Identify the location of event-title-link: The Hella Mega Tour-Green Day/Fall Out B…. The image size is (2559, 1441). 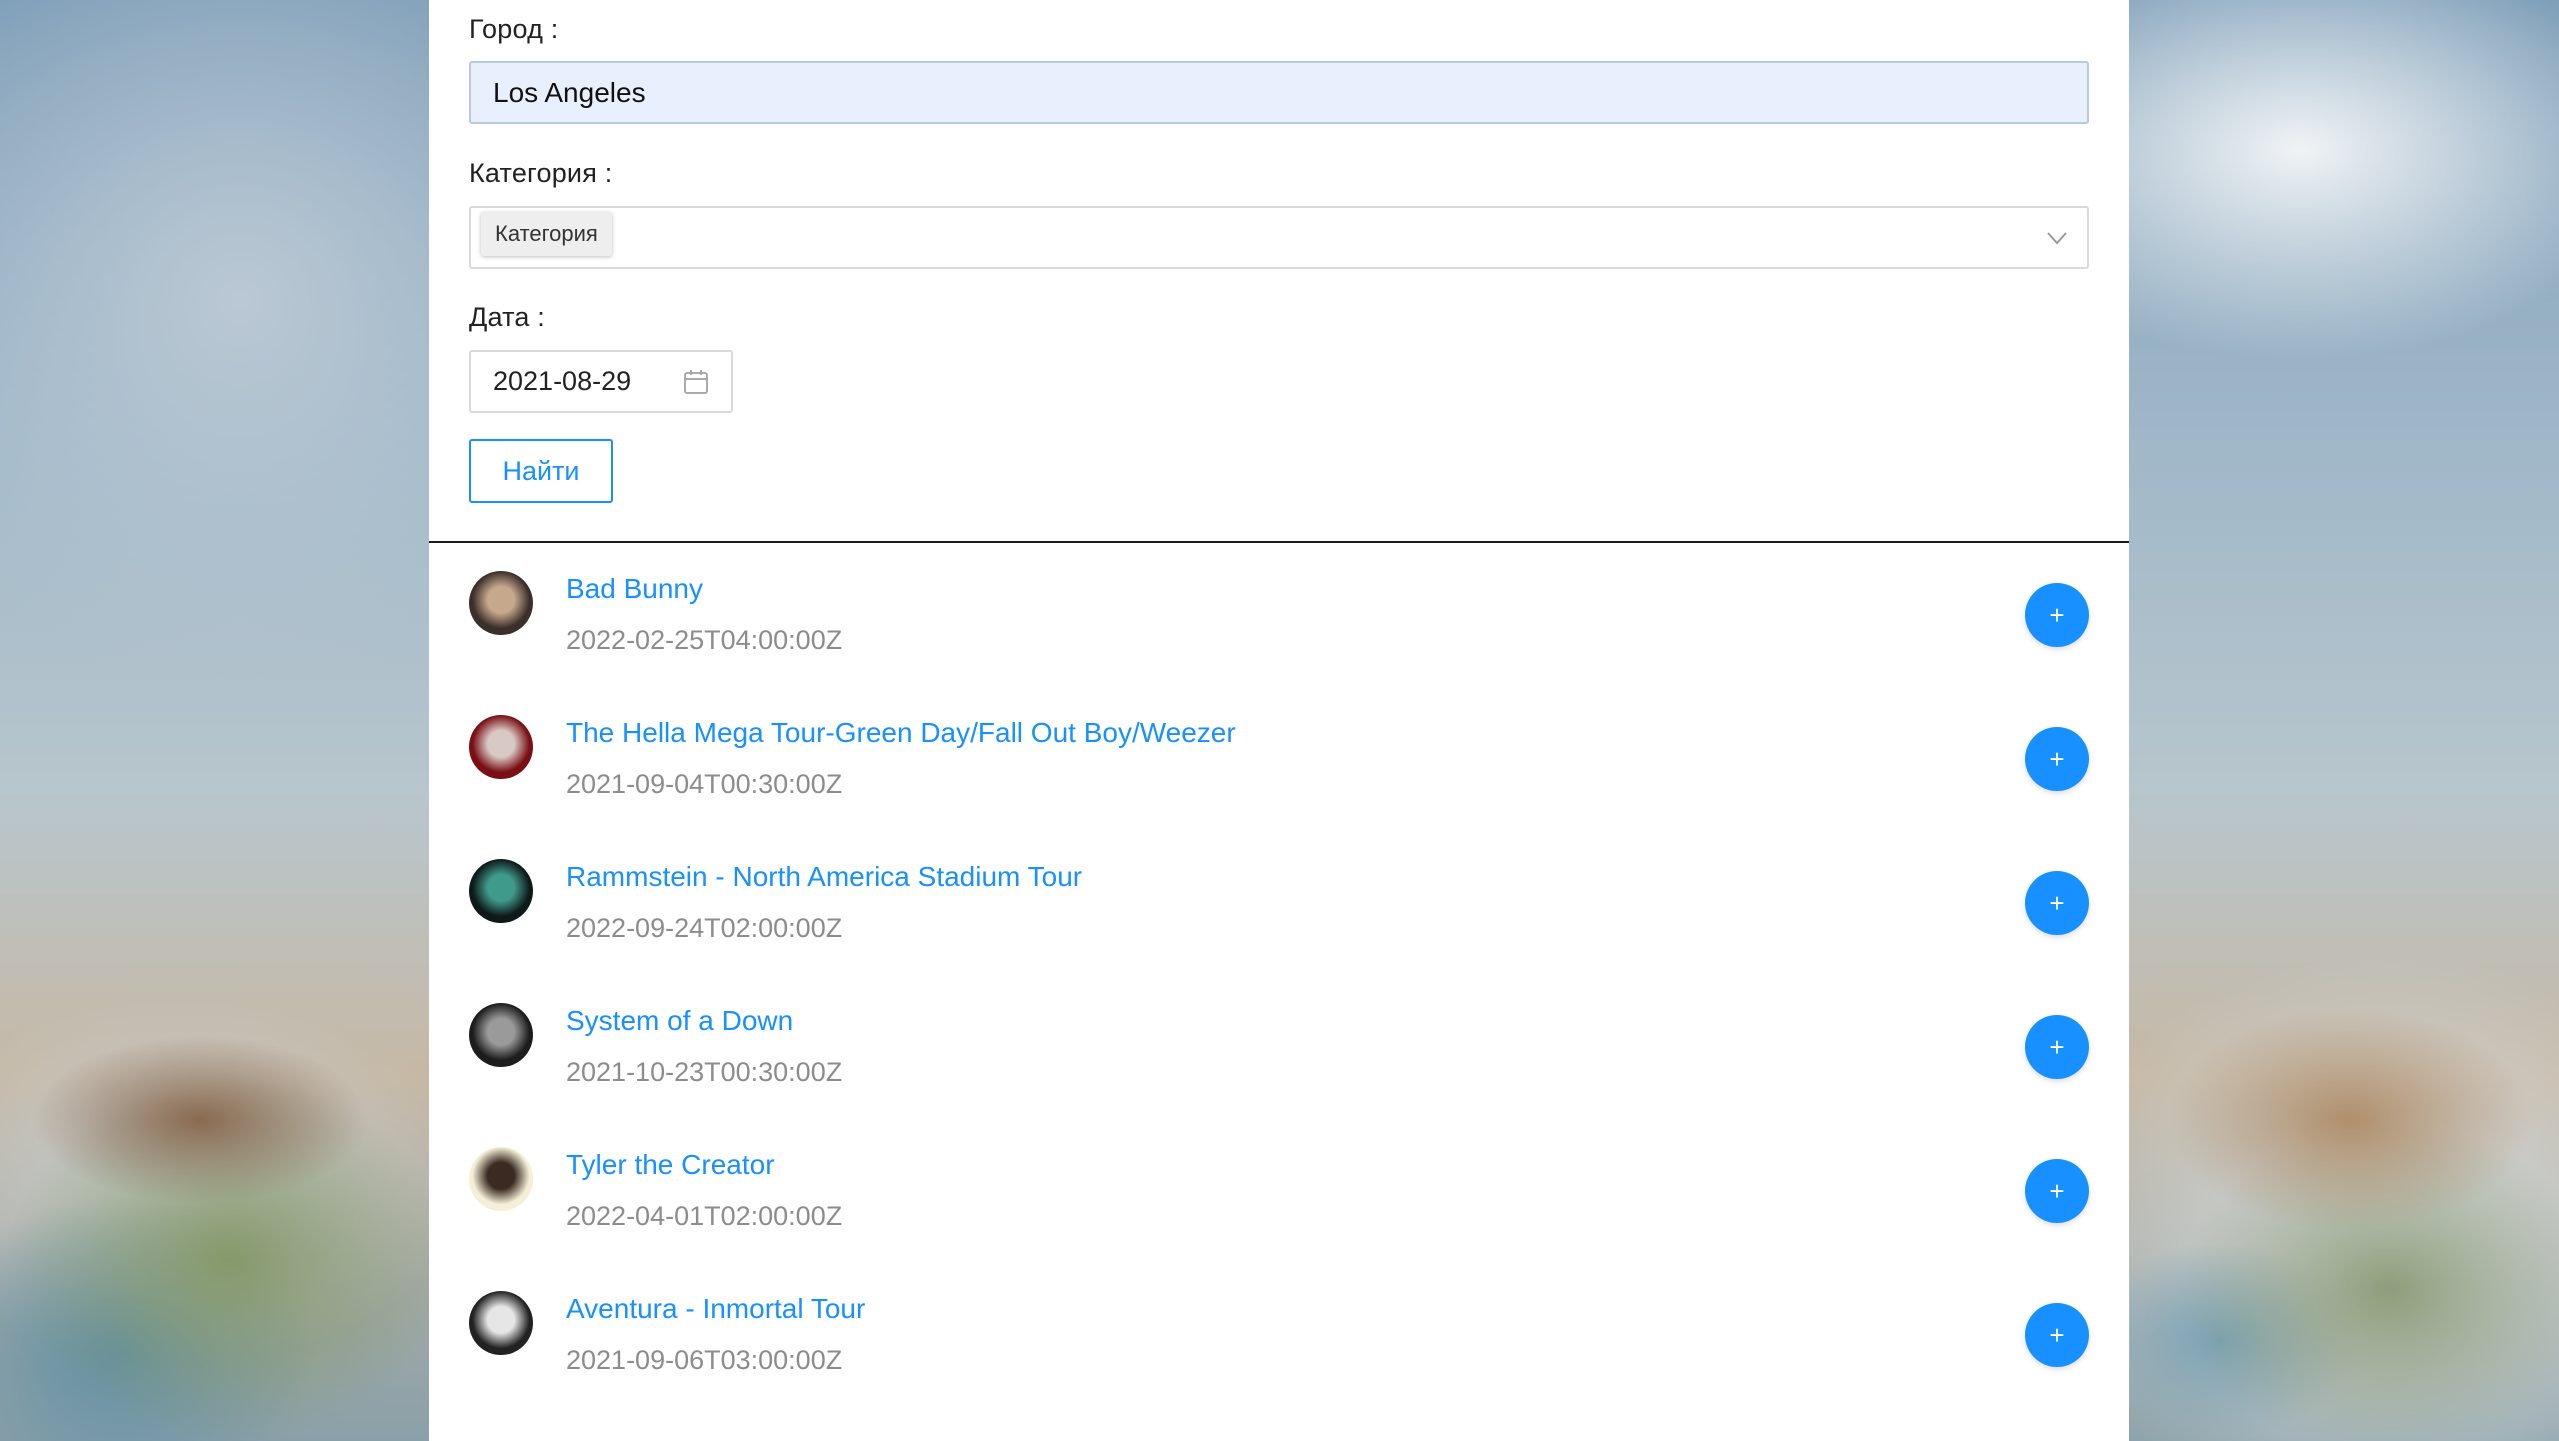
(901, 733).